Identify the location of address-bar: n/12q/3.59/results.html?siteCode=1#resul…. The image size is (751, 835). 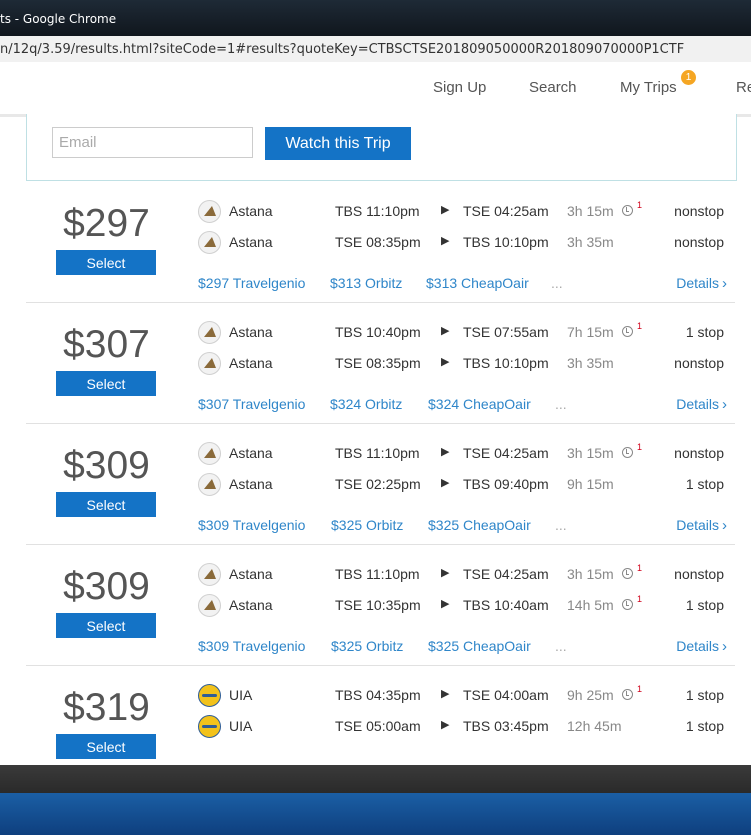
(375, 49).